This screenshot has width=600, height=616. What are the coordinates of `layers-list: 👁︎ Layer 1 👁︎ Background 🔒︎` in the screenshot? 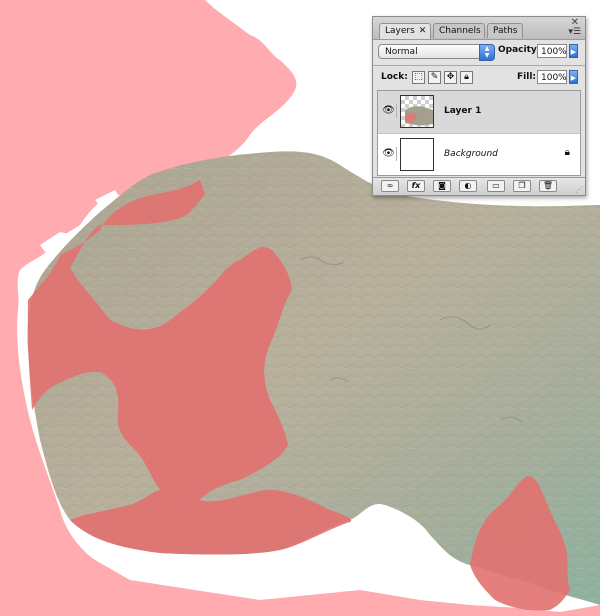 It's located at (479, 133).